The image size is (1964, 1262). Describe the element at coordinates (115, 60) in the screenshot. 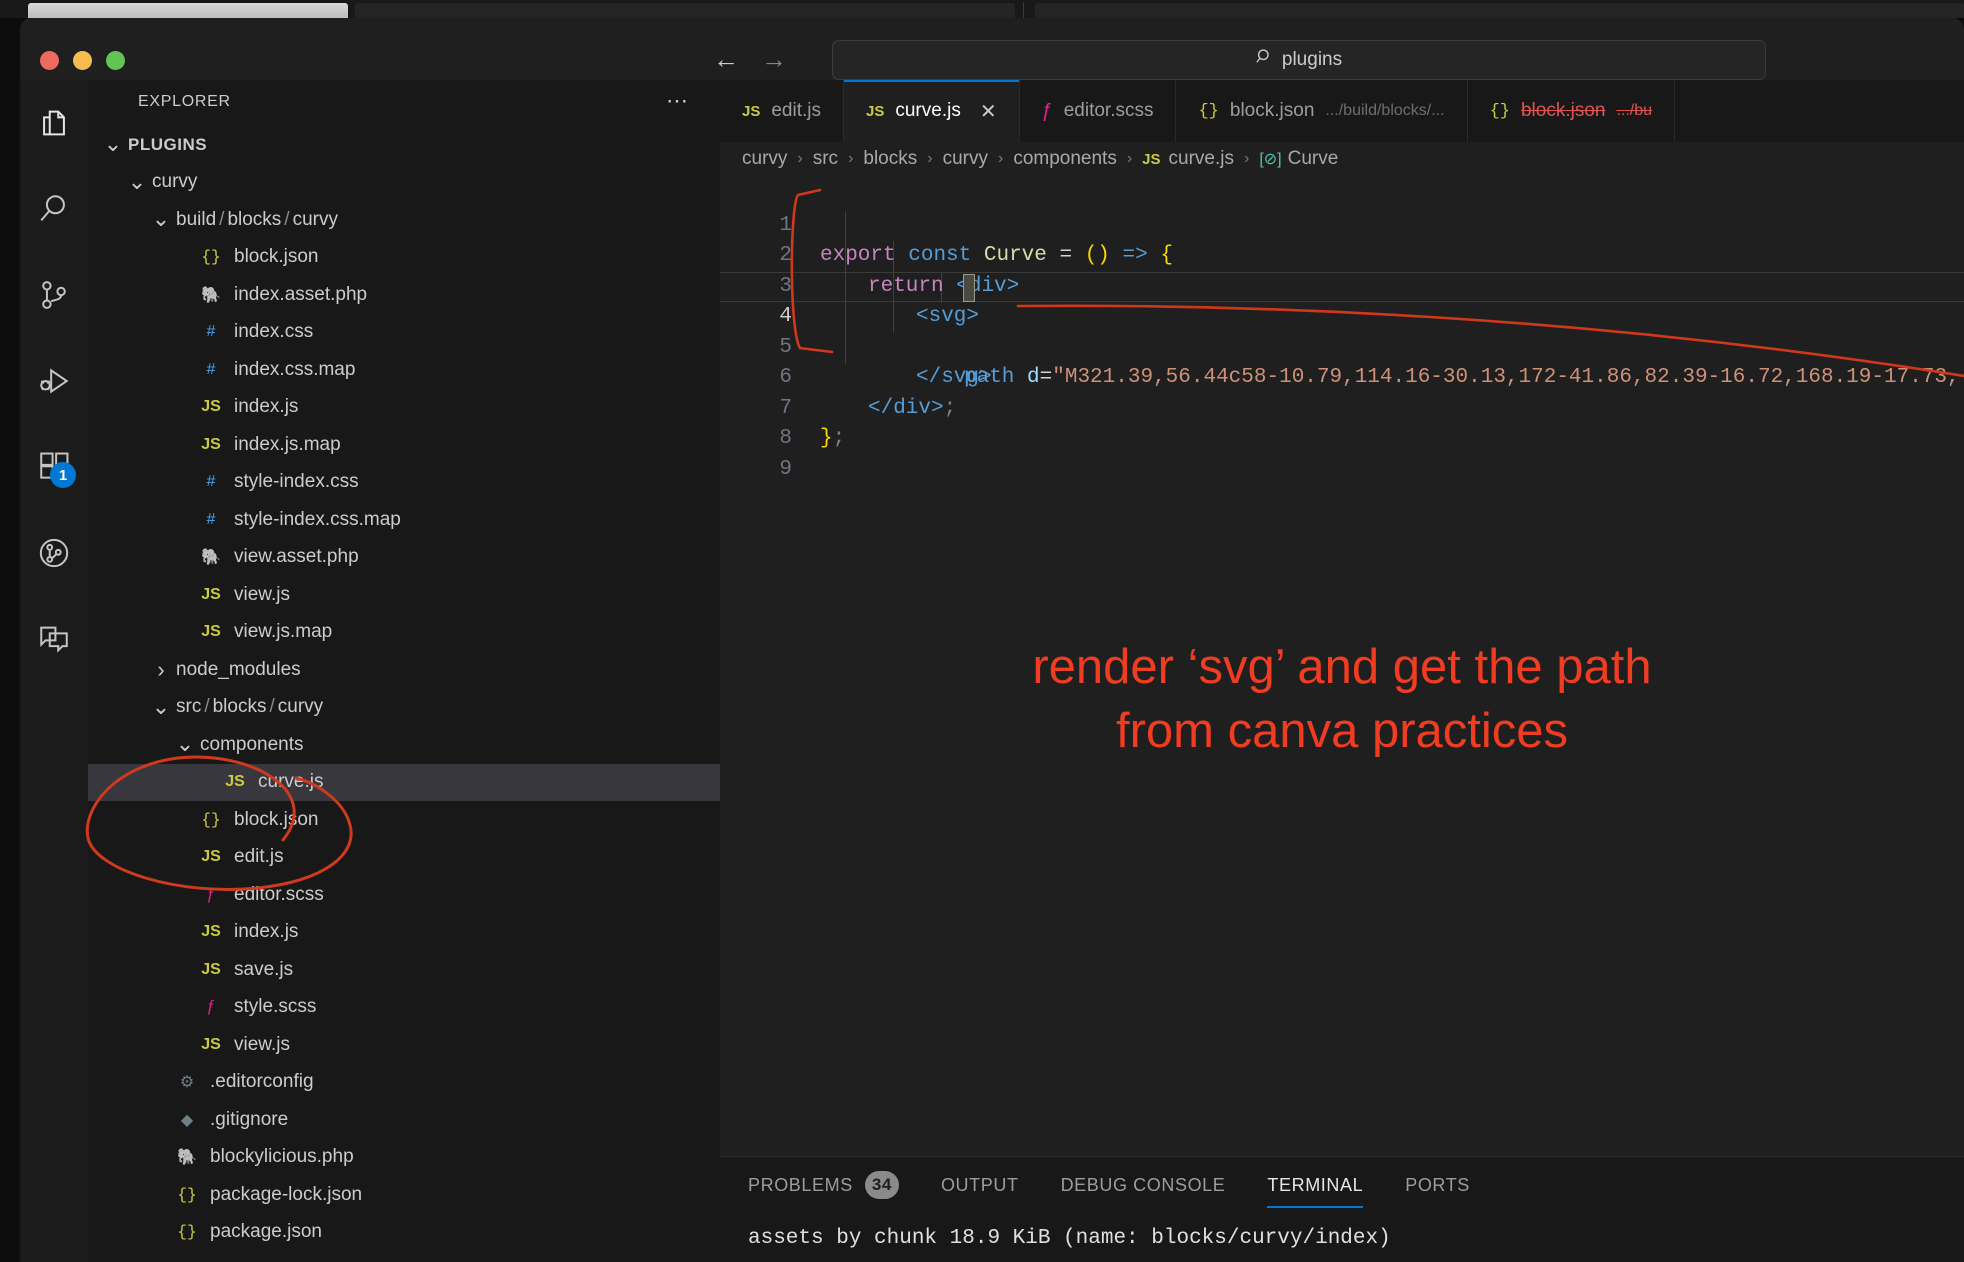

I see `maximize-window-button` at that location.